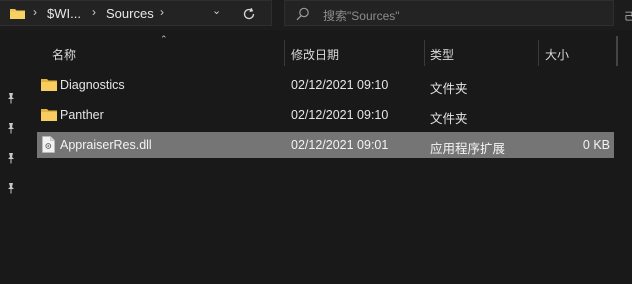  Describe the element at coordinates (617, 51) in the screenshot. I see `scrollbar` at that location.